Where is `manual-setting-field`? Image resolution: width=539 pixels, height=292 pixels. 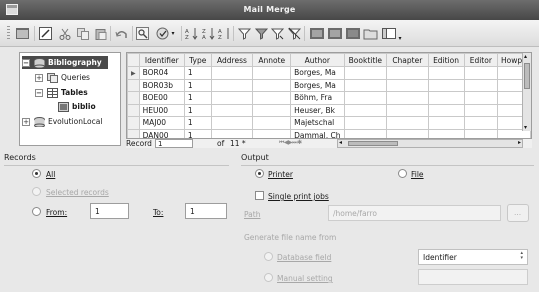
manual-setting-field is located at coordinates (473, 277).